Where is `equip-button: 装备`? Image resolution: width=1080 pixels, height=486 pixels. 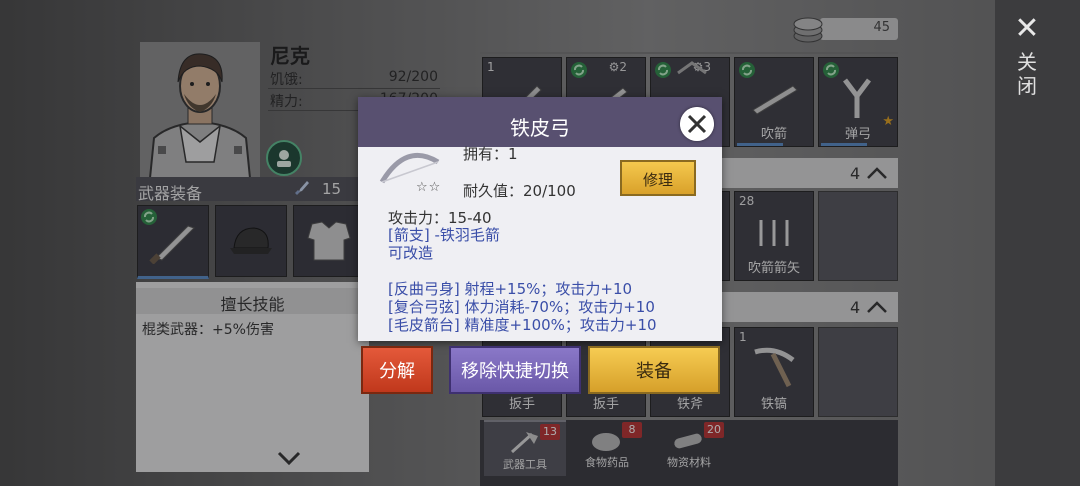
equip-button: 装备 is located at coordinates (654, 370).